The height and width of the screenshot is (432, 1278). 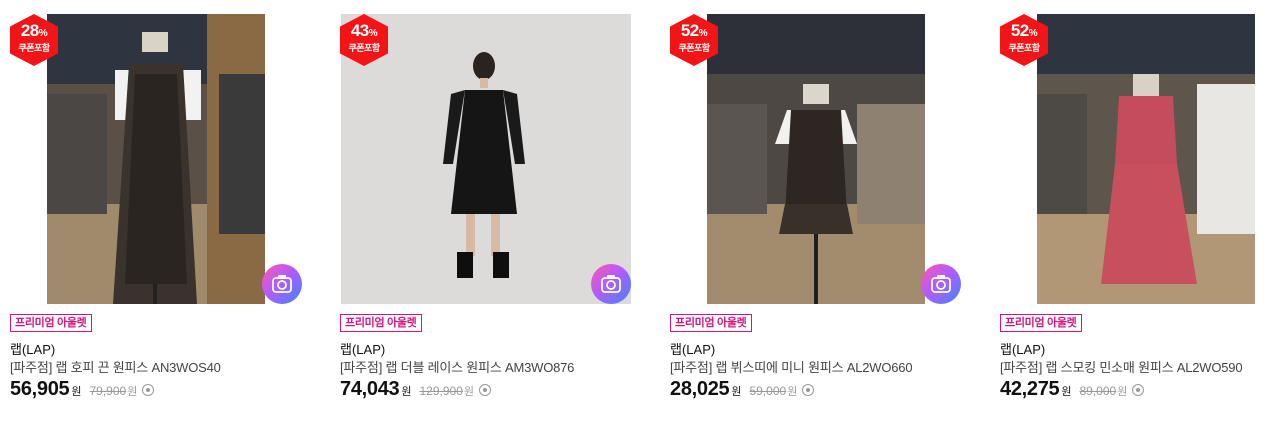 What do you see at coordinates (416, 389) in the screenshot?
I see `price-row: 74,043 원 129,900 원` at bounding box center [416, 389].